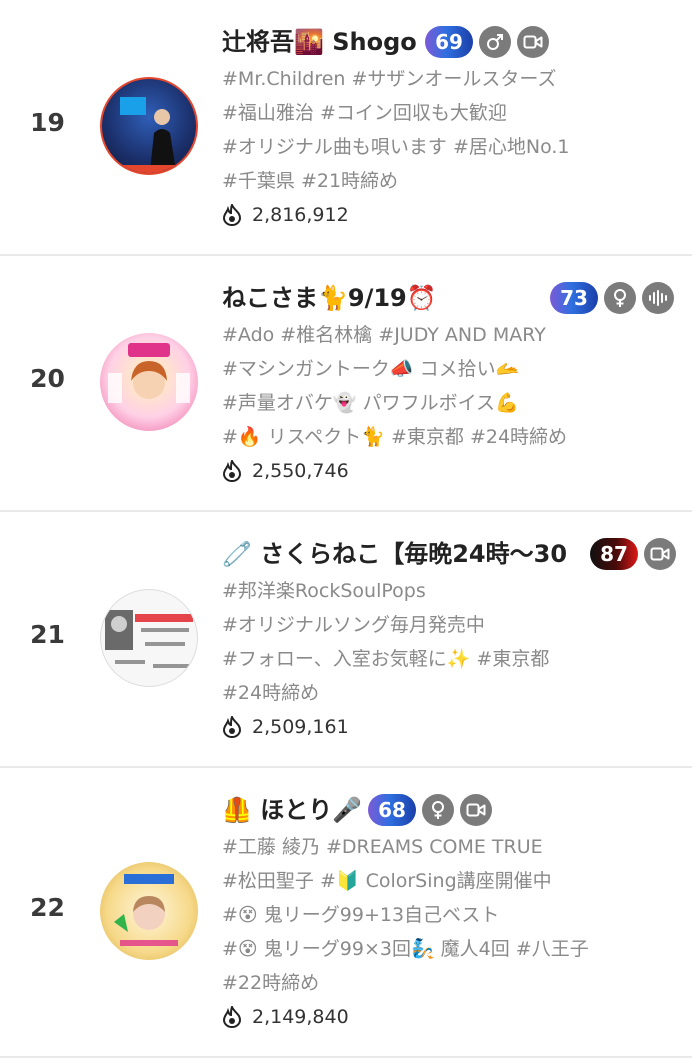 This screenshot has height=1058, width=692. What do you see at coordinates (453, 147) in the screenshot?
I see `tag-line: #オリジナル曲も唄います #居心地No.1` at bounding box center [453, 147].